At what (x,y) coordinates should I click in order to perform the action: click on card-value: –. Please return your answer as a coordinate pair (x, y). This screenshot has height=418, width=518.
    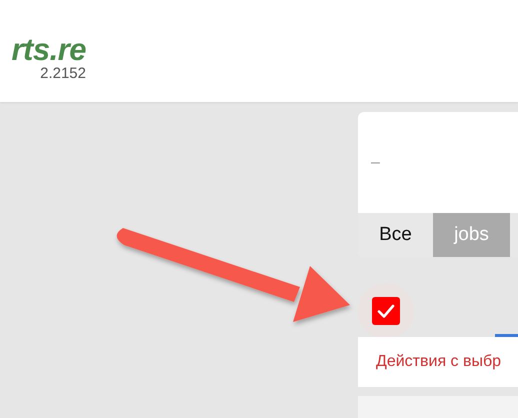
    Looking at the image, I should click on (375, 163).